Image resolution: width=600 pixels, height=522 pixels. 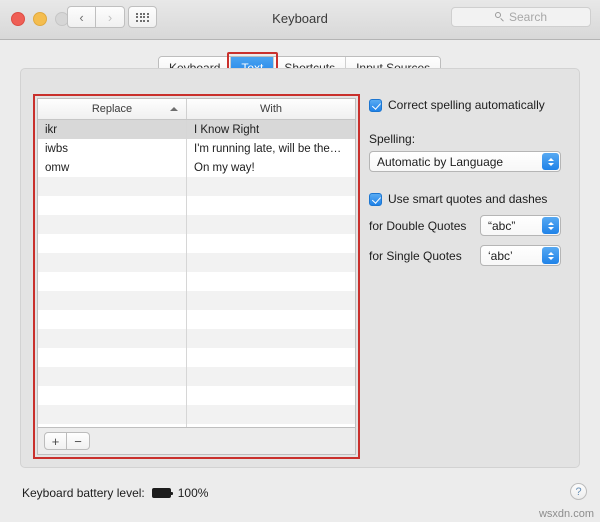 What do you see at coordinates (418, 225) in the screenshot?
I see `double-quotes-label: for Double Quotes` at bounding box center [418, 225].